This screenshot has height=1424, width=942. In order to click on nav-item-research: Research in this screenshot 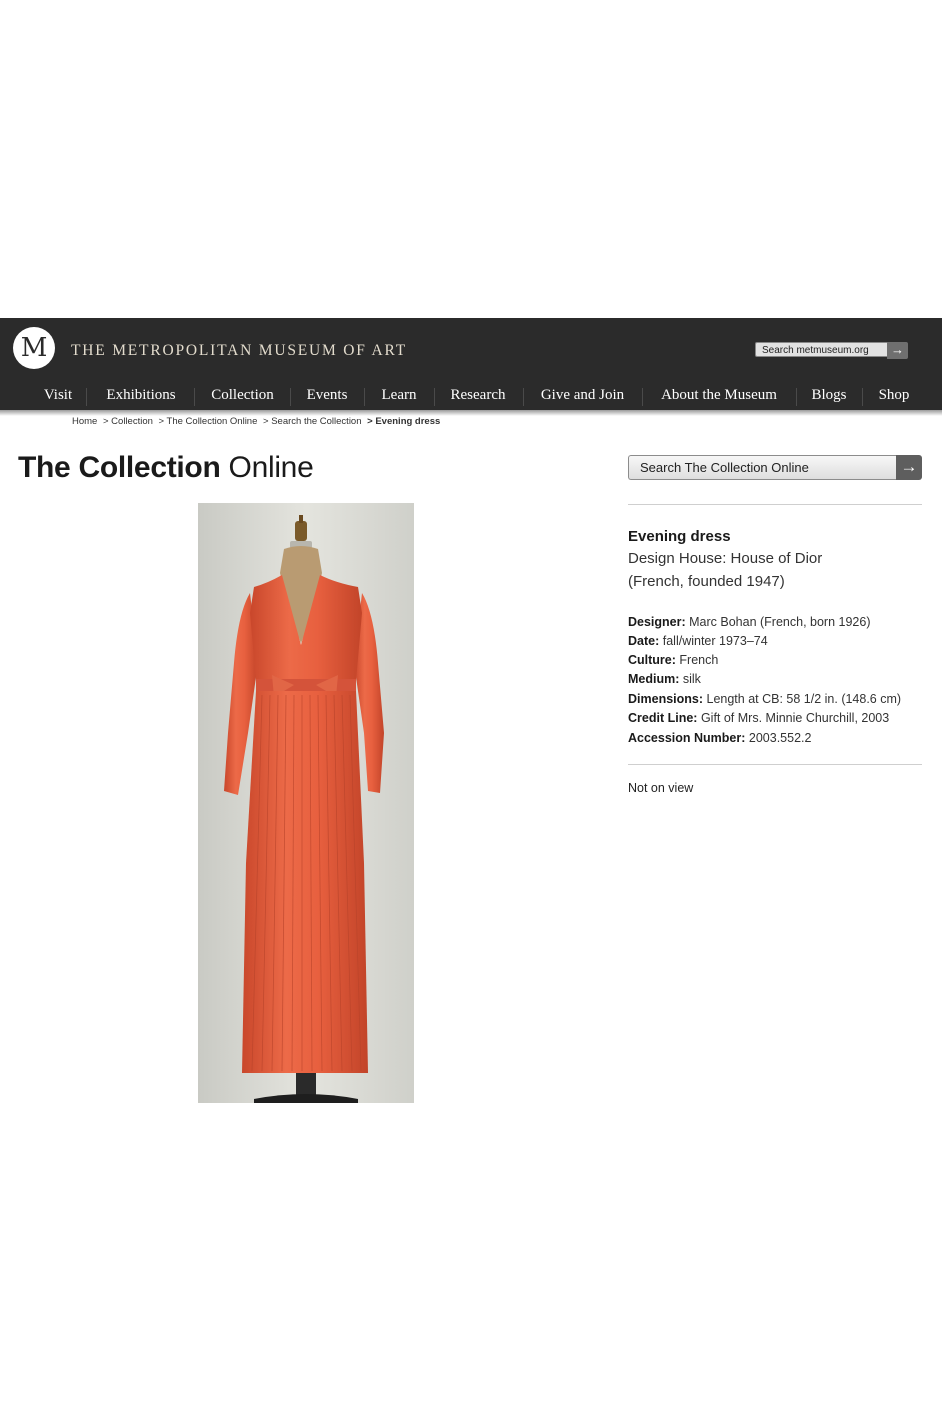, I will do `click(478, 397)`.